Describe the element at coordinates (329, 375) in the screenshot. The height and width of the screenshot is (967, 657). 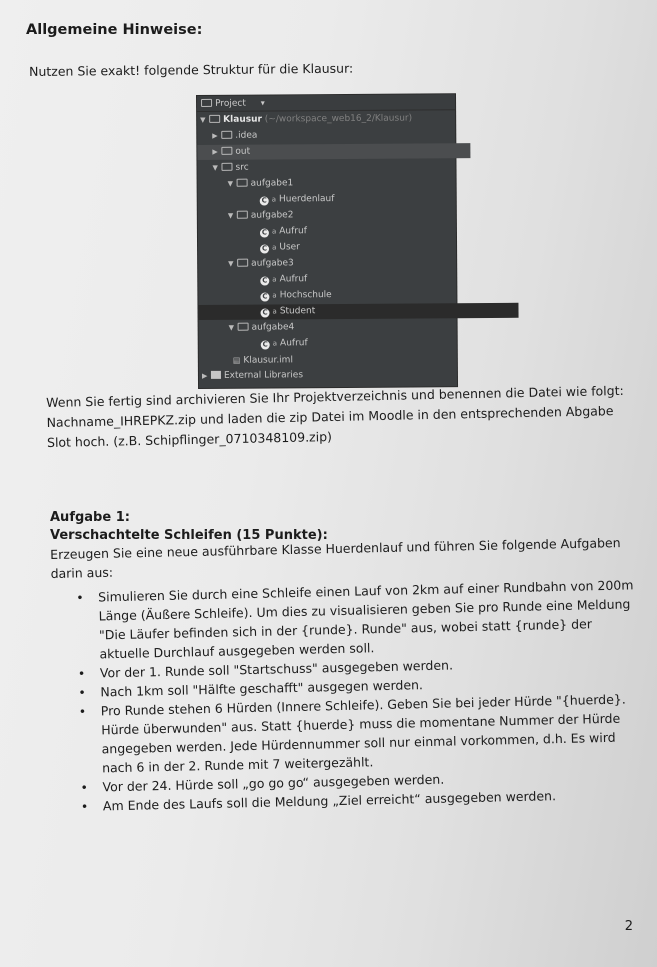
I see `tree-item-external-libraries: ▶ External Libraries` at that location.